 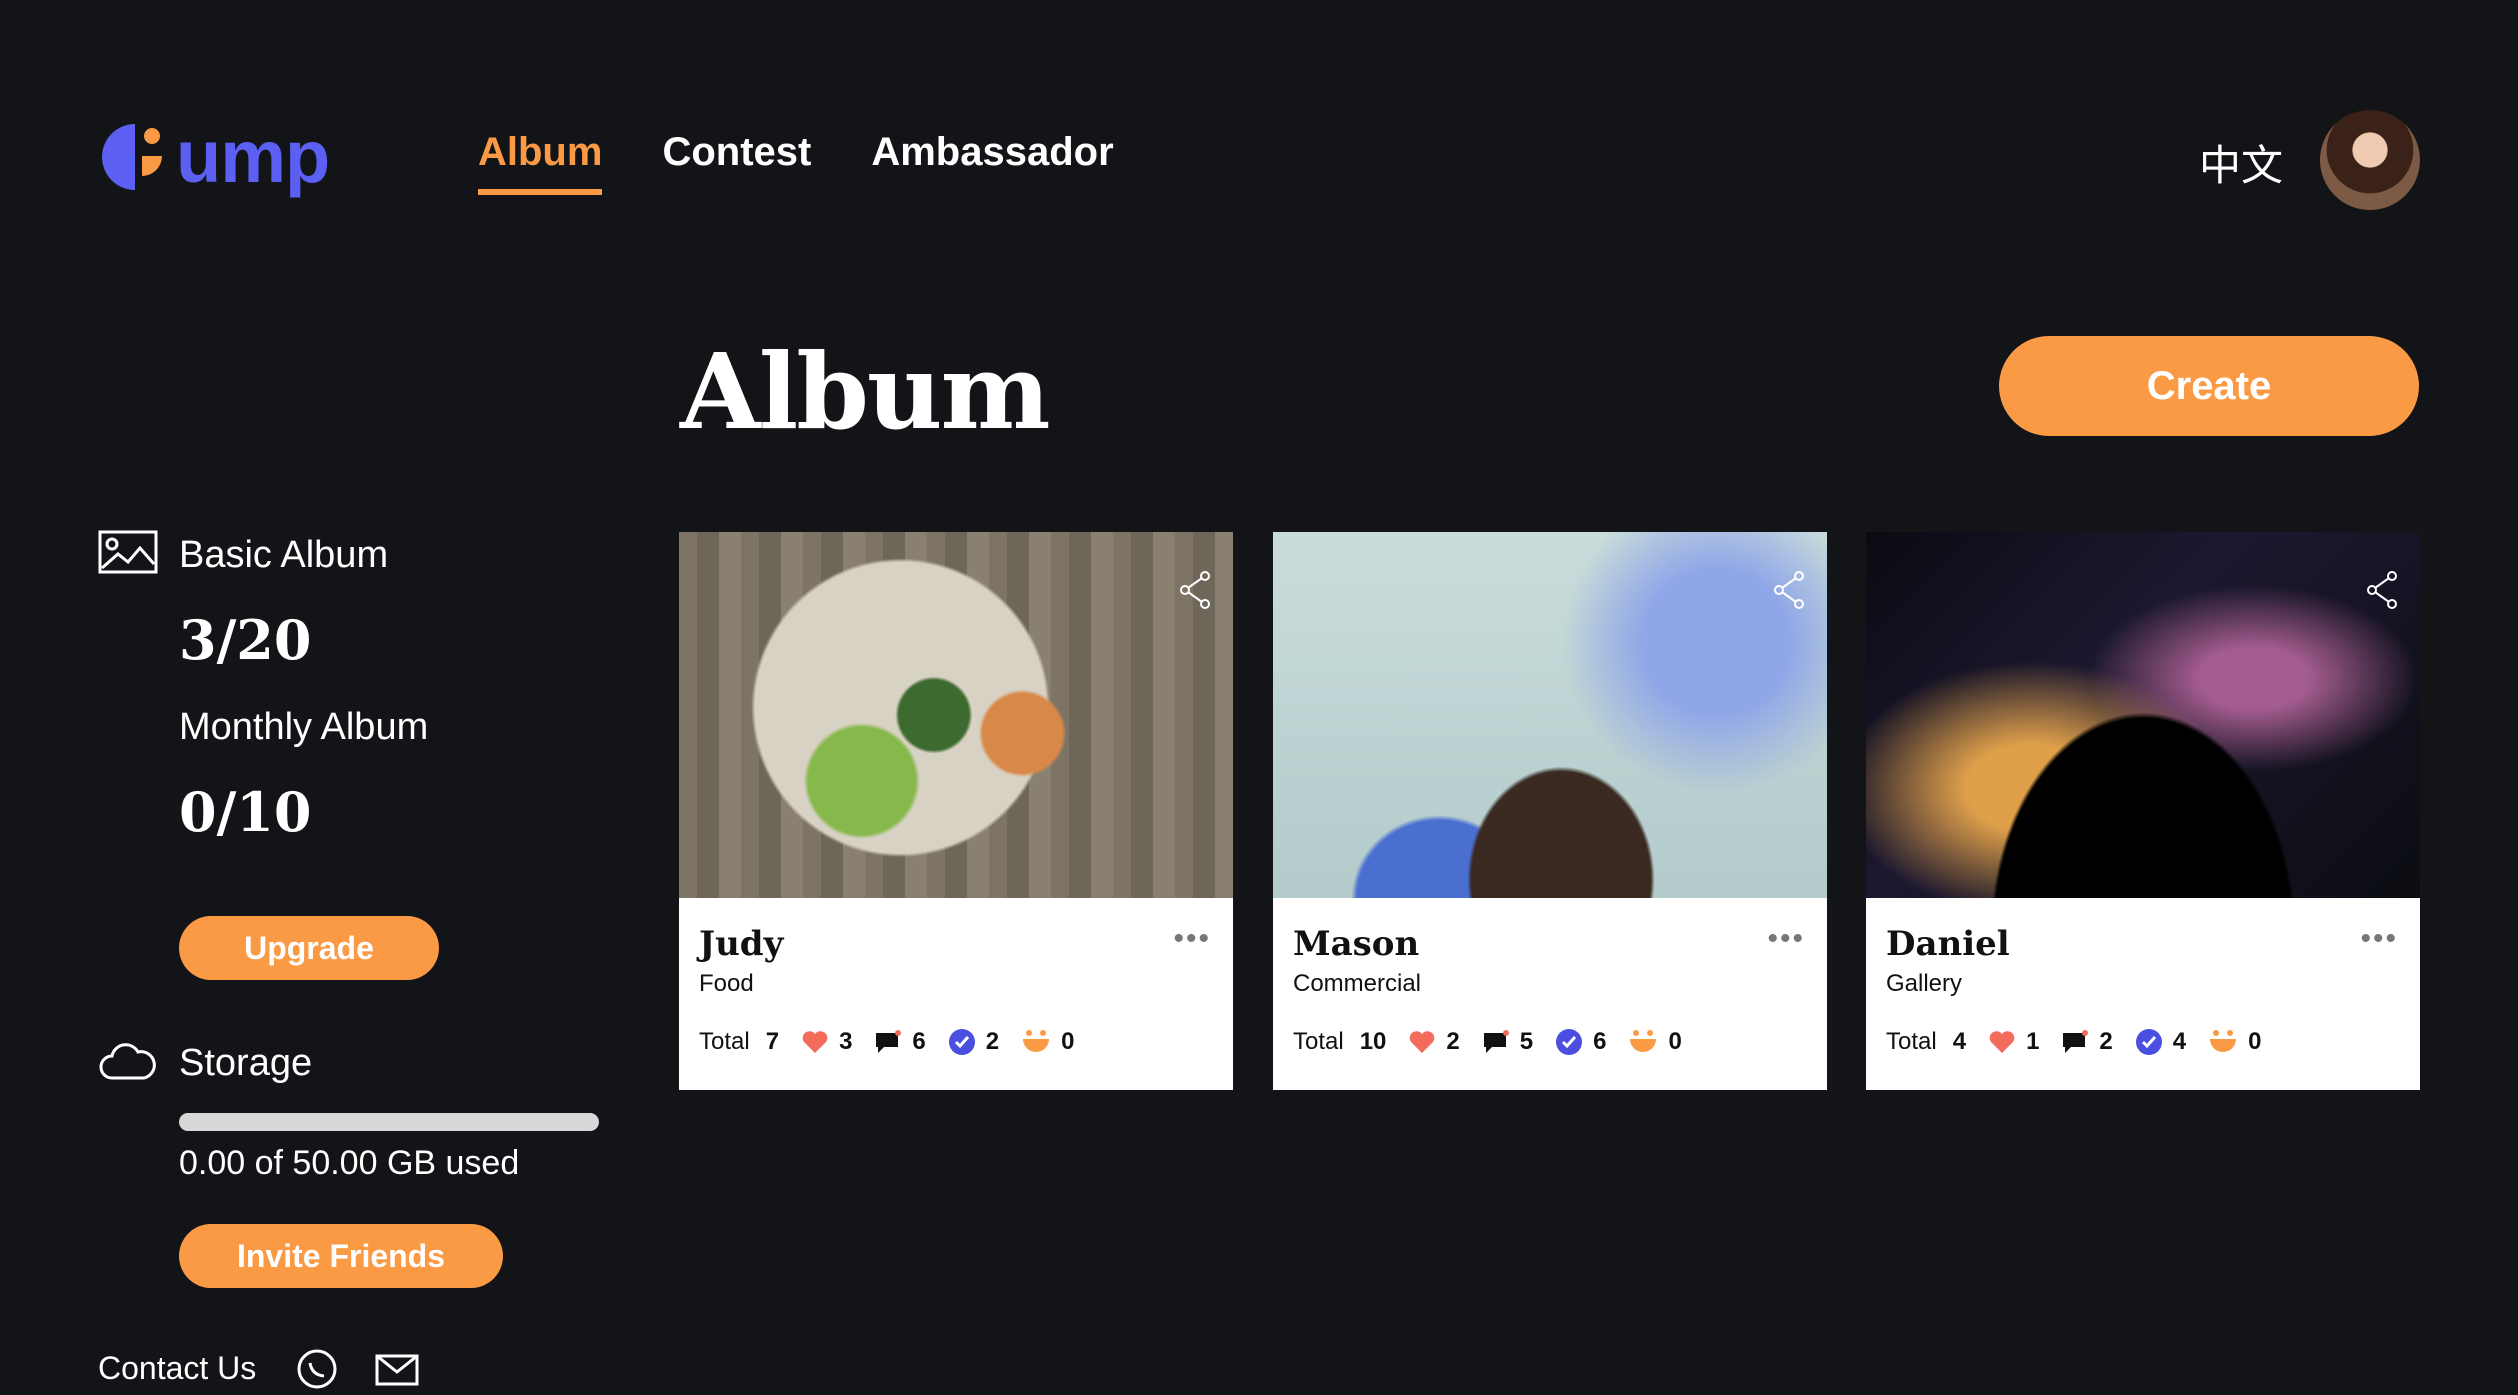 I want to click on whatsapp-icon, so click(x=317, y=1371).